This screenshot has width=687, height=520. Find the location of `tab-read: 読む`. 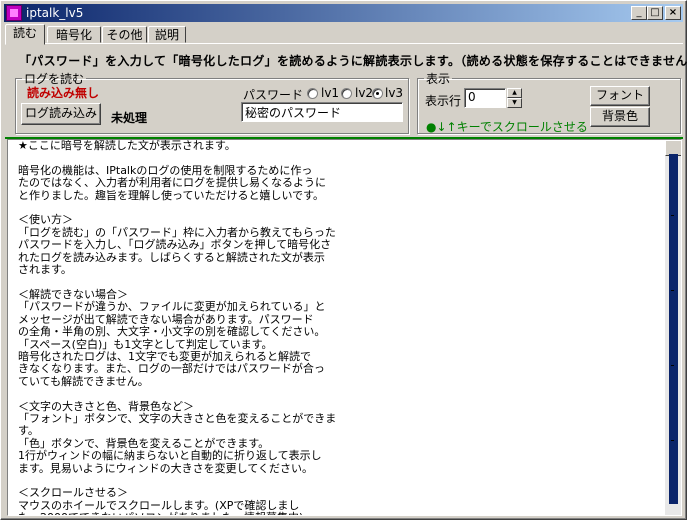

tab-read: 読む is located at coordinates (25, 34).